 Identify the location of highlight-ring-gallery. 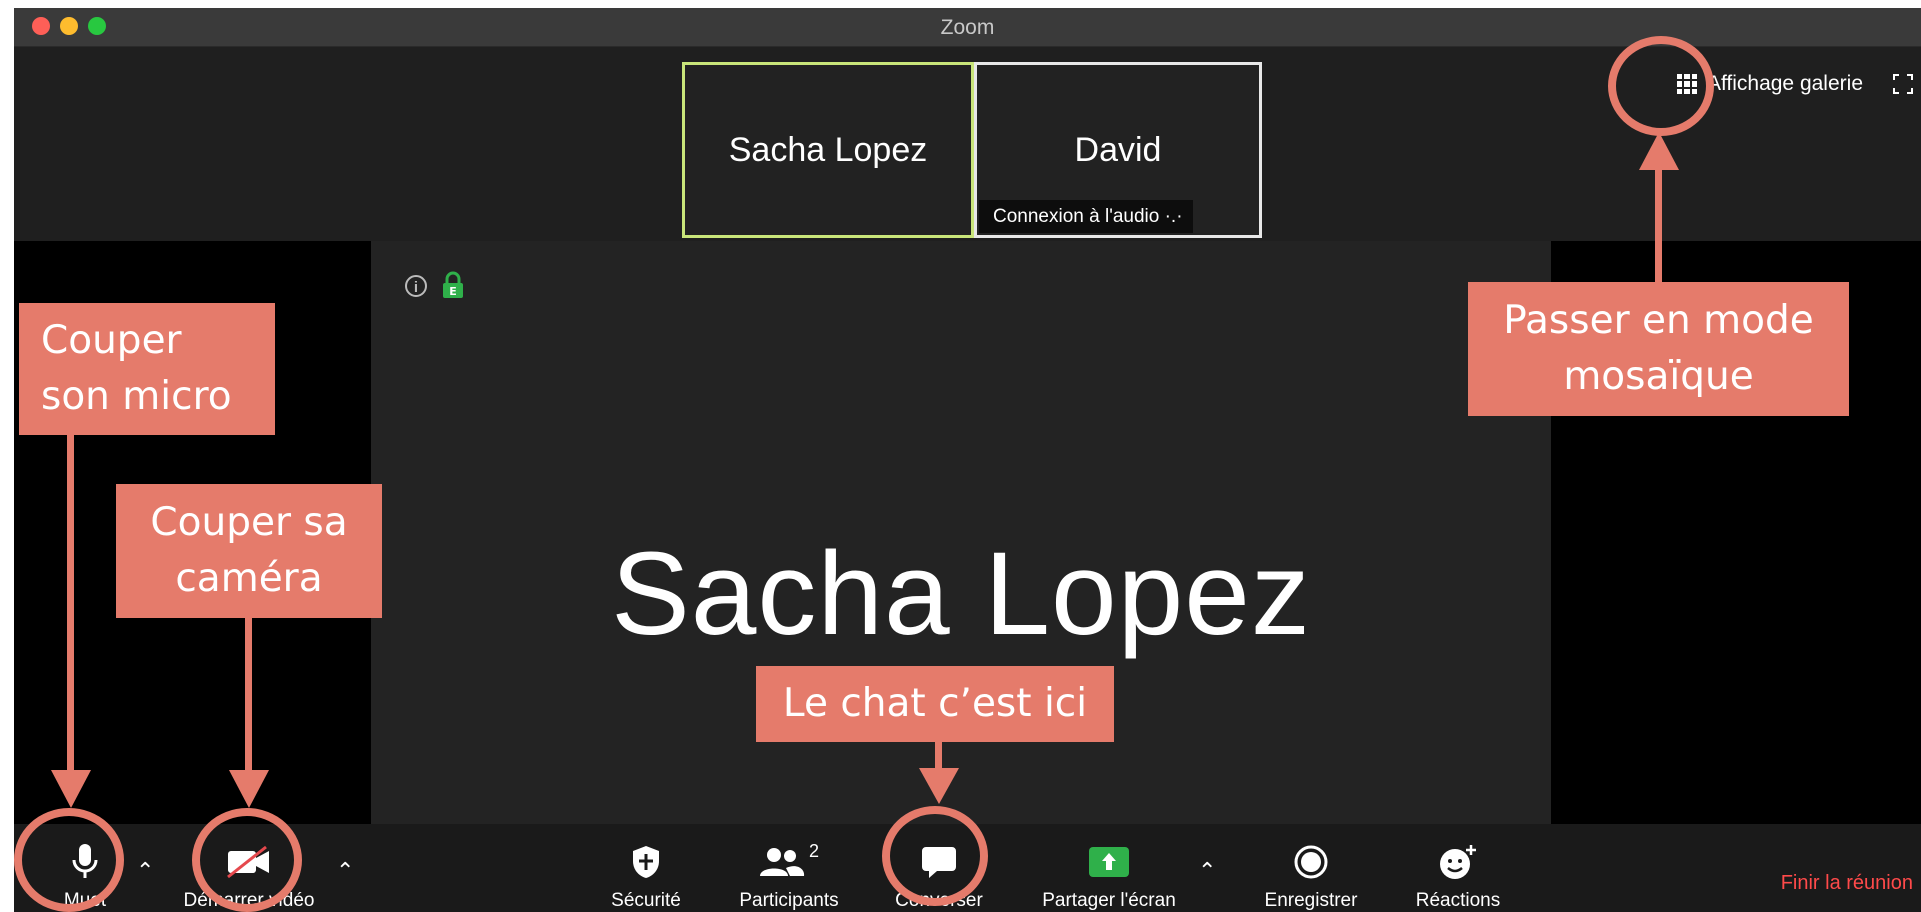
(1661, 86).